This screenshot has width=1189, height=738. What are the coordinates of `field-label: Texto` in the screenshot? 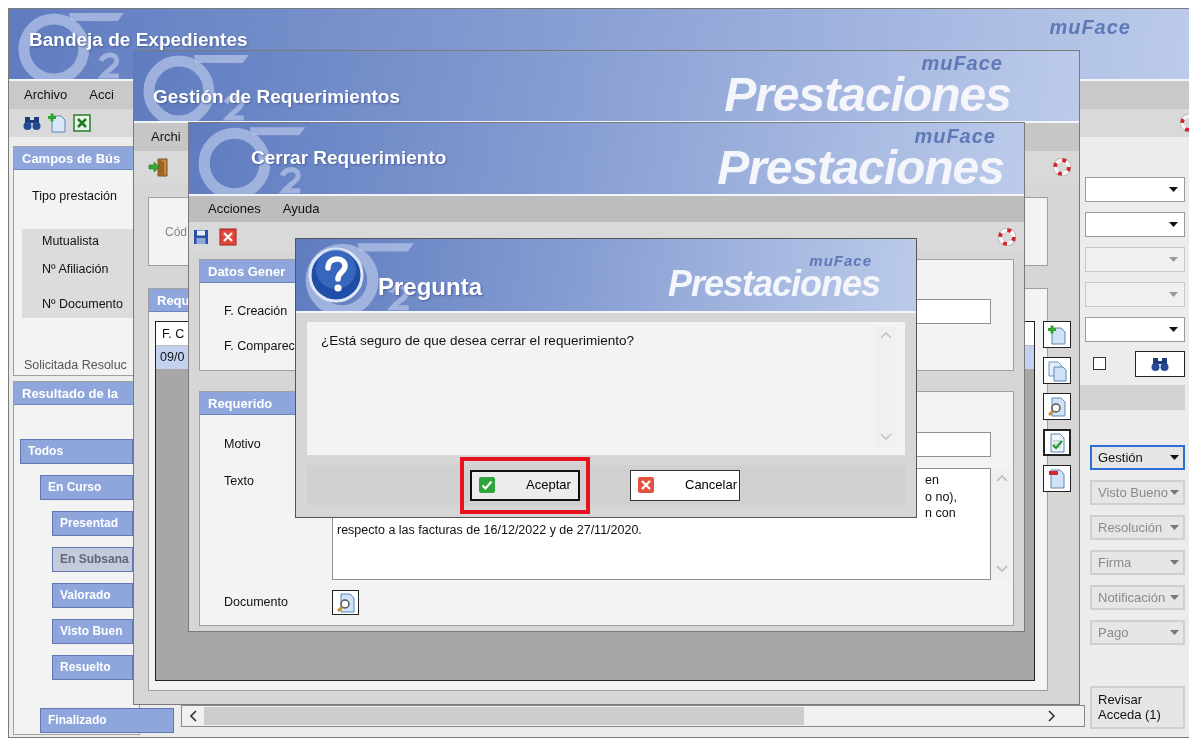 It's located at (239, 481).